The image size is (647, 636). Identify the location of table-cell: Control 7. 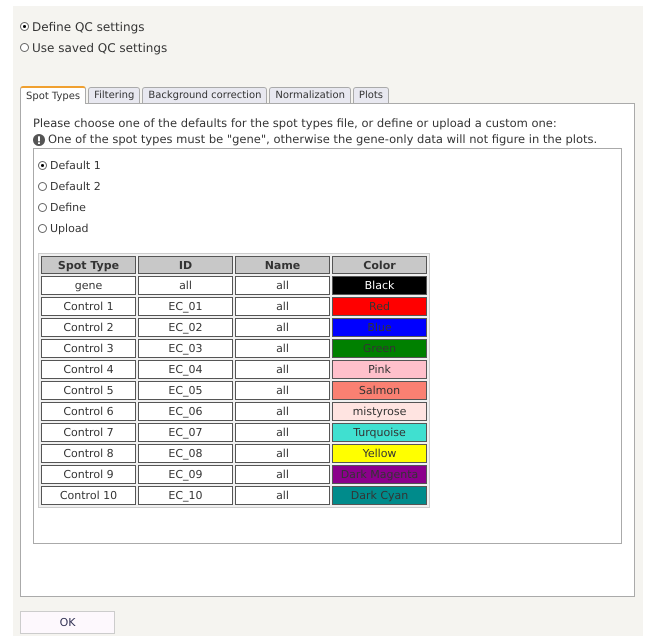
(88, 432).